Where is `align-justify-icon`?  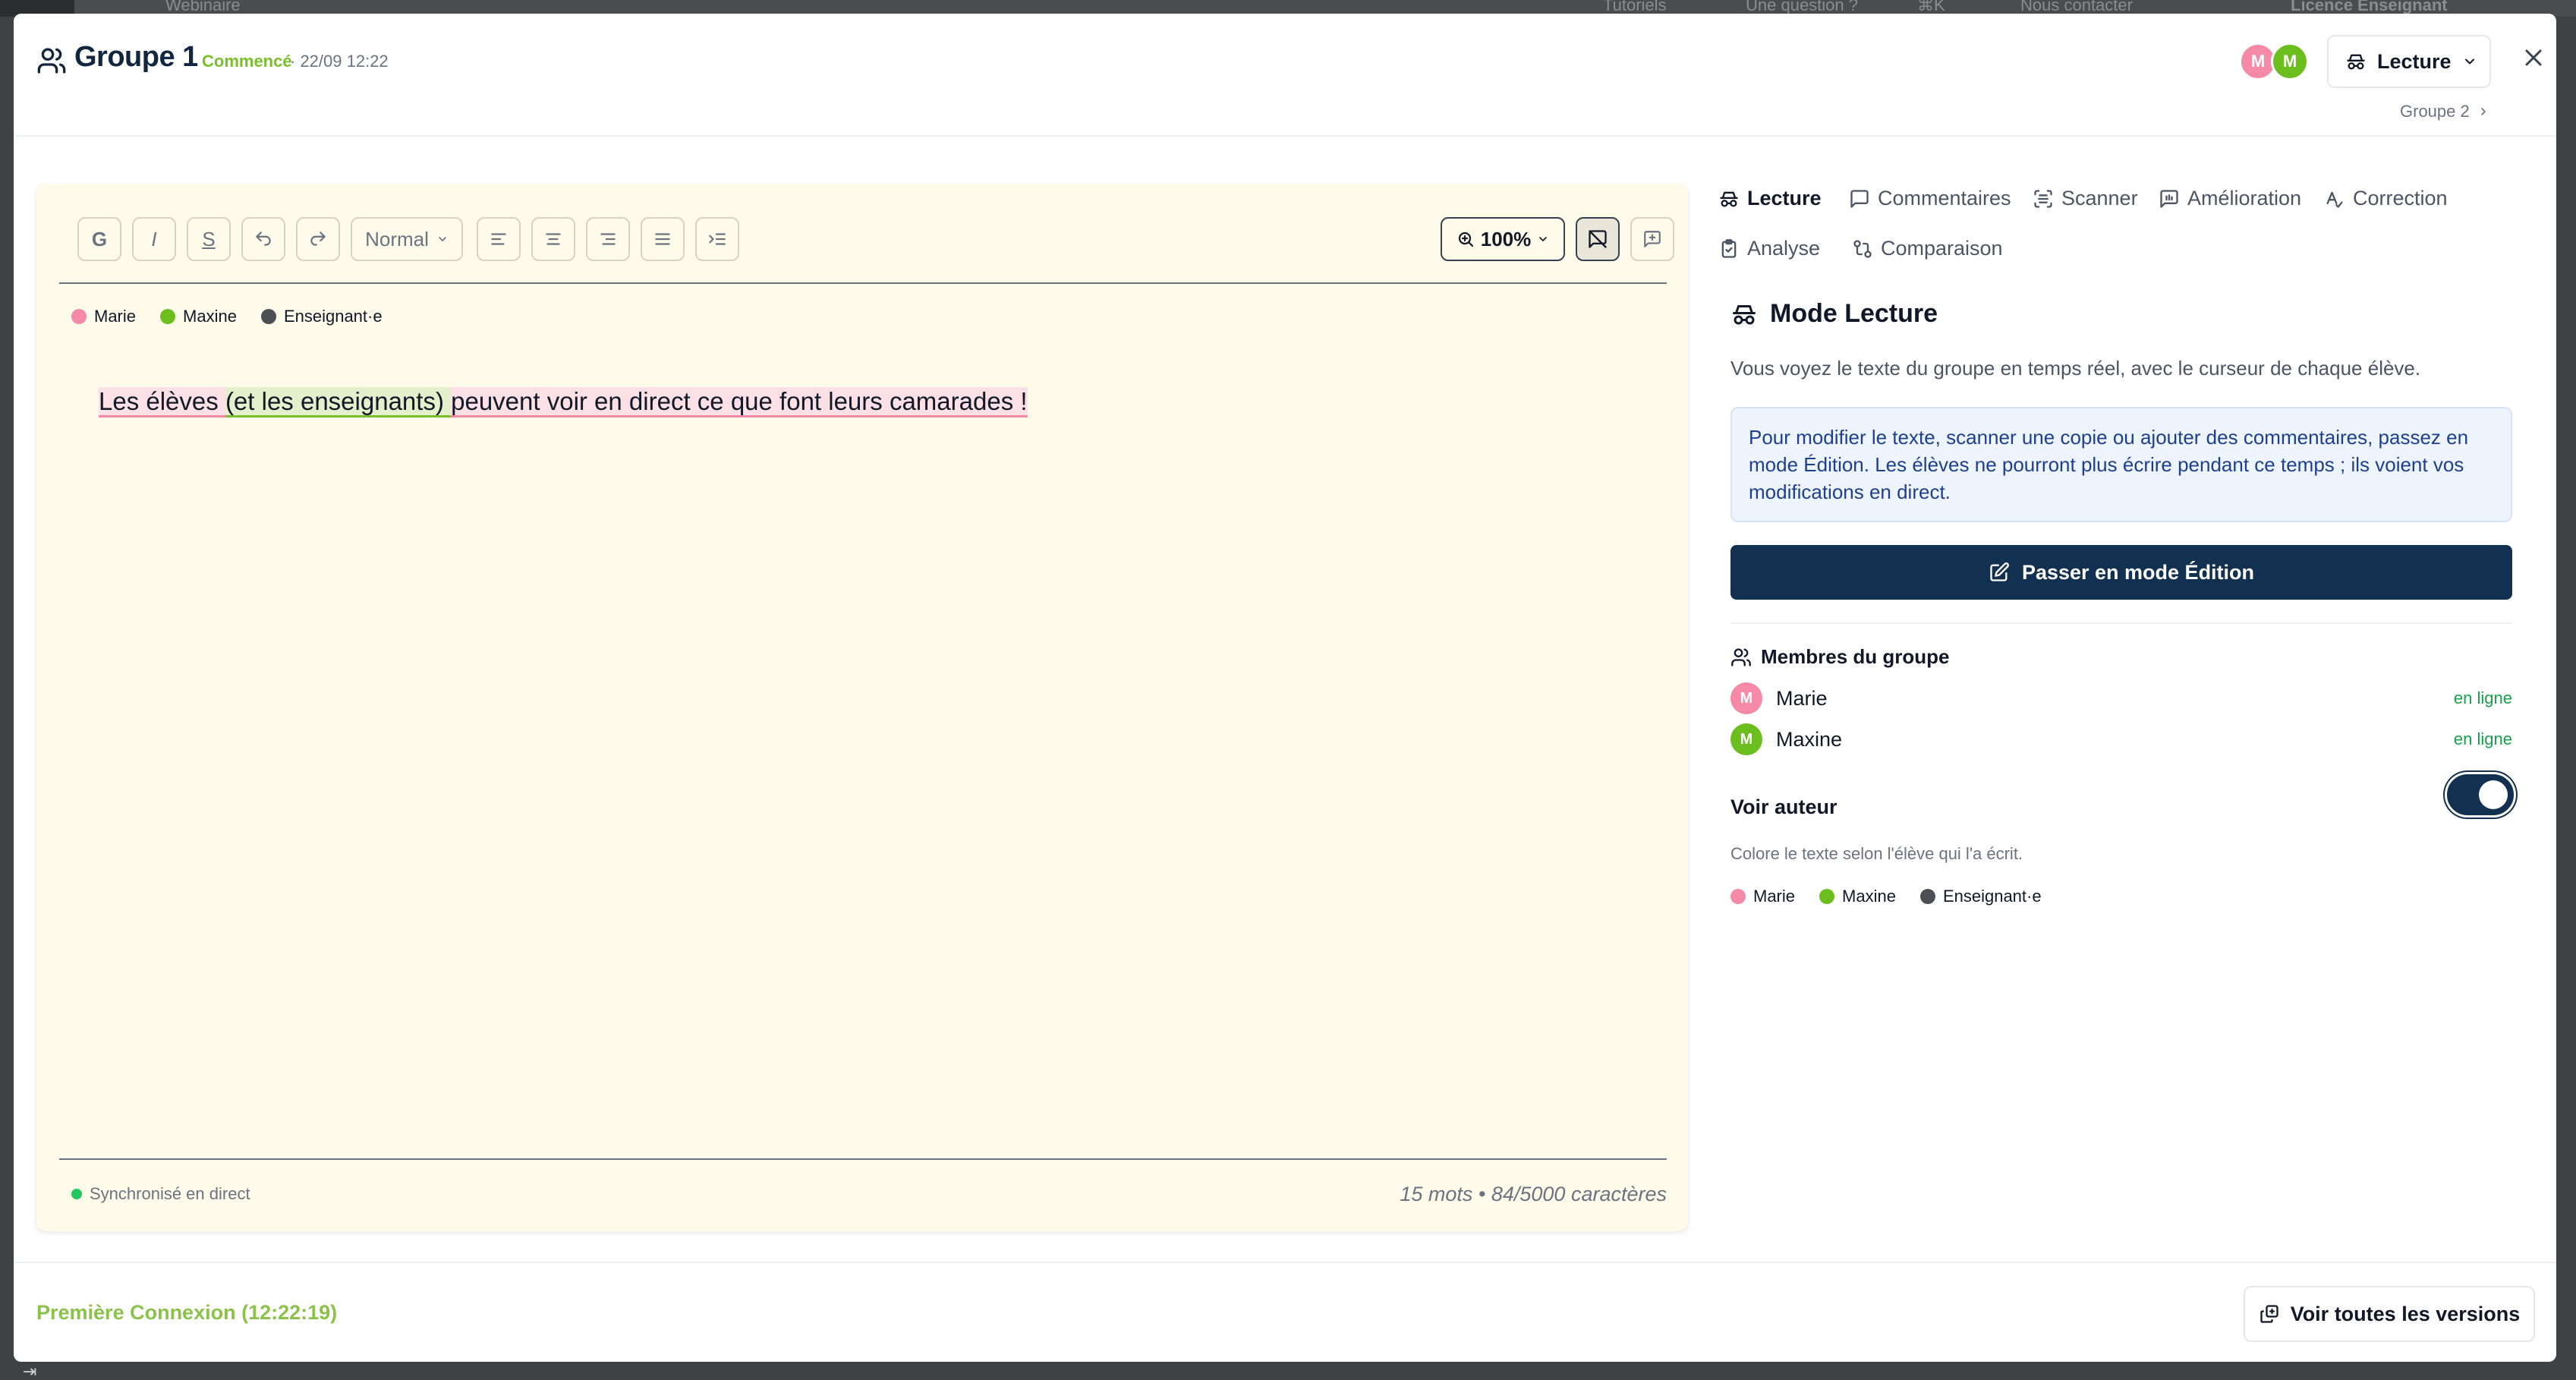
align-justify-icon is located at coordinates (662, 239).